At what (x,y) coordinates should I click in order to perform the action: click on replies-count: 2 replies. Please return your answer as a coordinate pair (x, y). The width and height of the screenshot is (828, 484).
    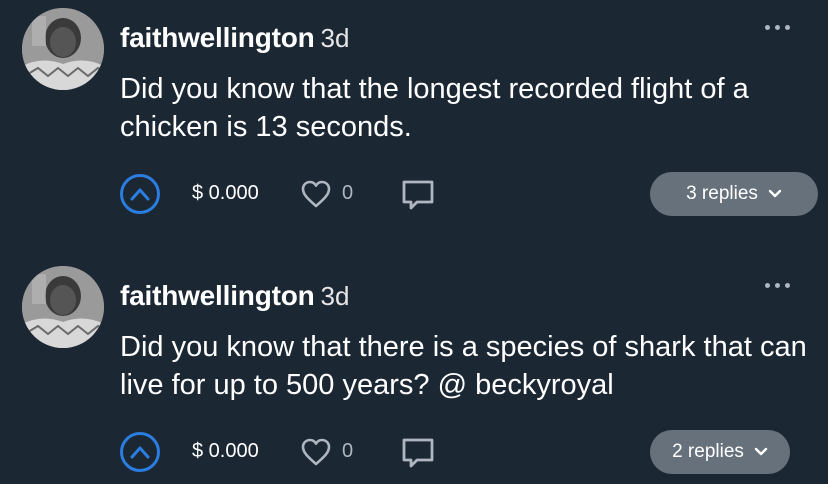
    Looking at the image, I should click on (708, 451).